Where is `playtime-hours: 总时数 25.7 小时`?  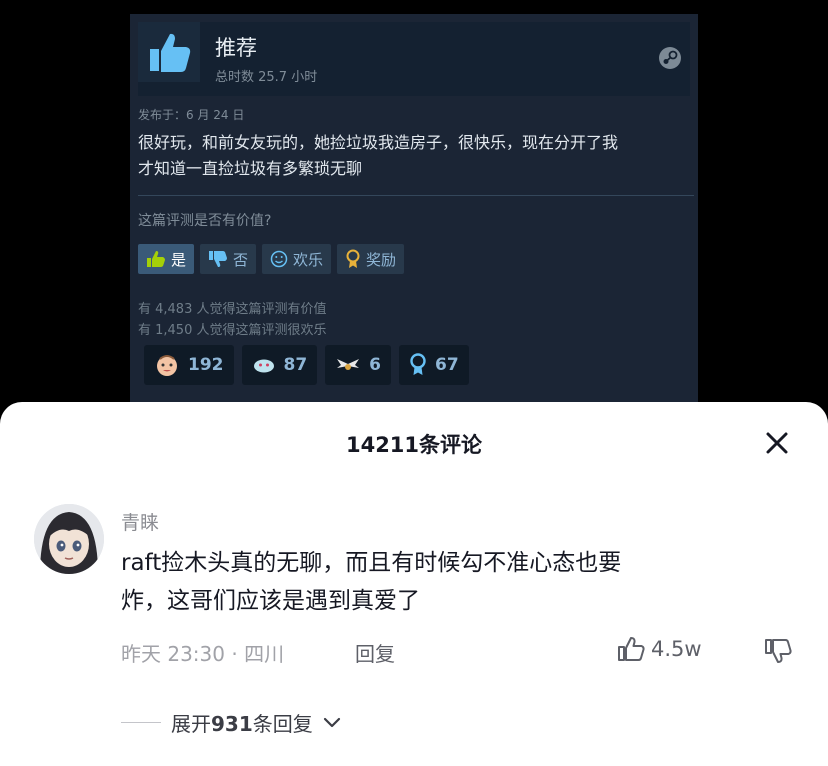
playtime-hours: 总时数 25.7 小时 is located at coordinates (266, 77).